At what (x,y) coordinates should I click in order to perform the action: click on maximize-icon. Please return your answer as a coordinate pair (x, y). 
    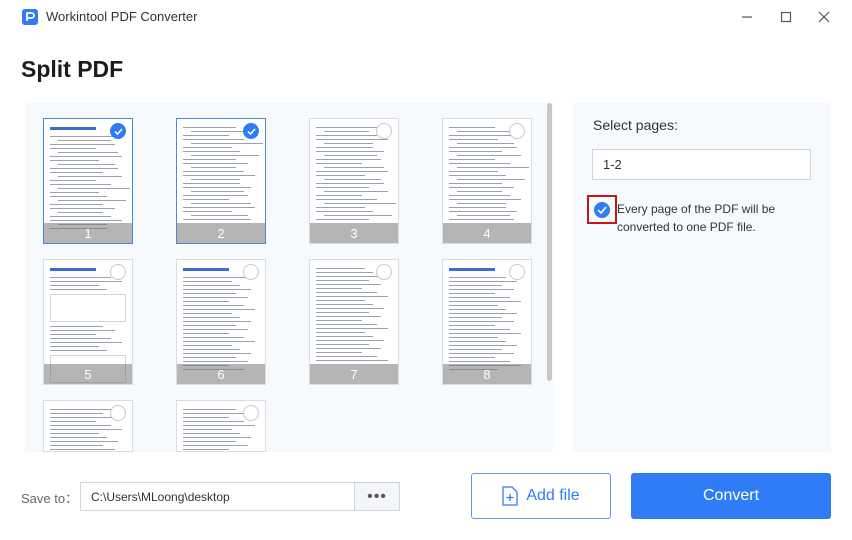
    Looking at the image, I should click on (786, 17).